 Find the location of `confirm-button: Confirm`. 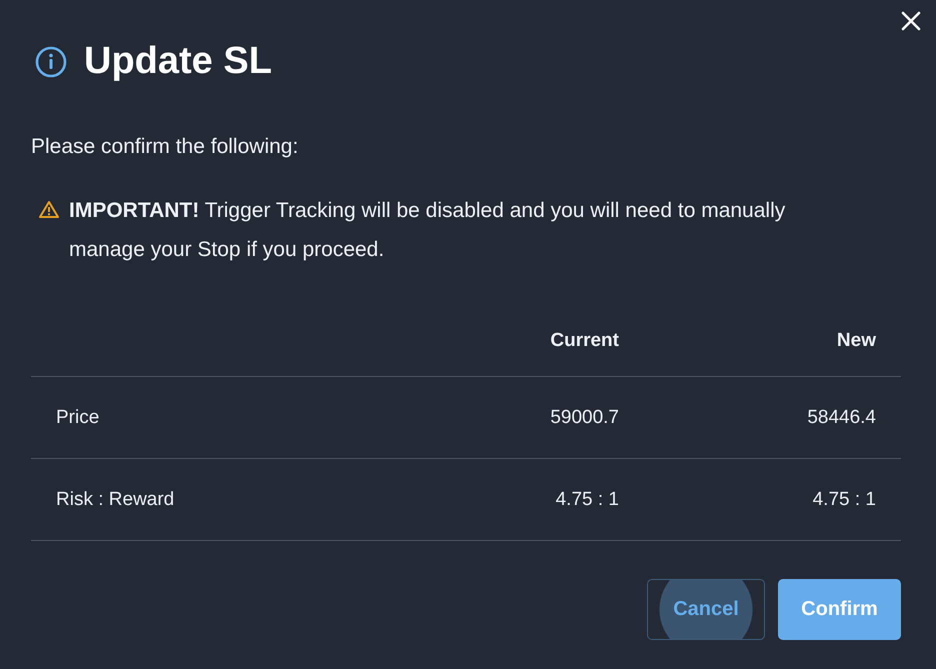

confirm-button: Confirm is located at coordinates (839, 609).